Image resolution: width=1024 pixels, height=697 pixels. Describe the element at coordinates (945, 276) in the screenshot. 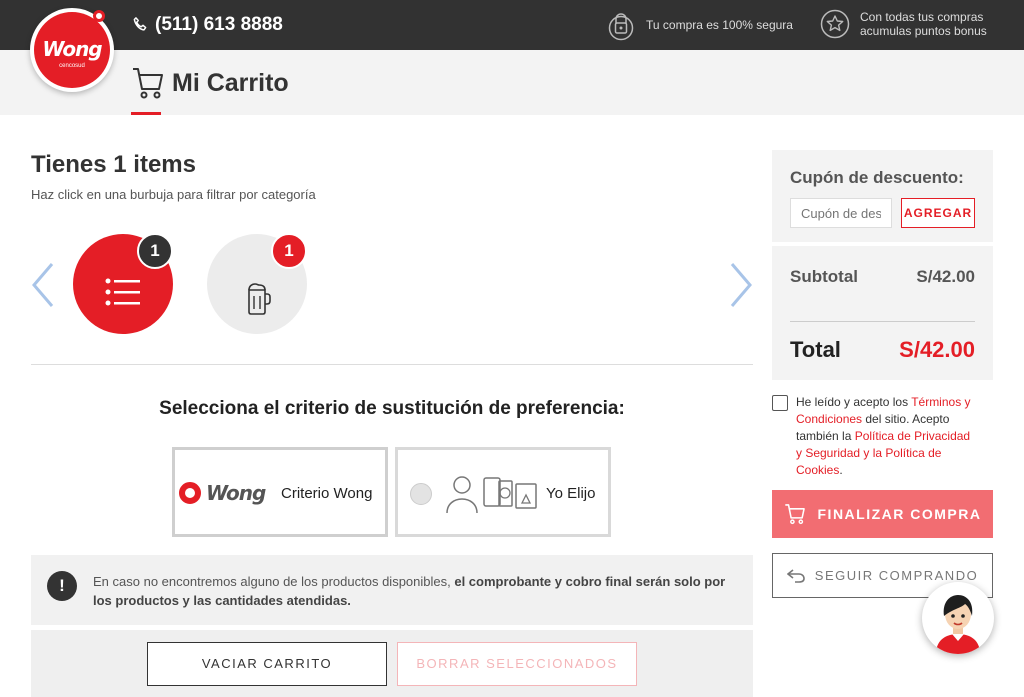

I see `subtotal-value: S/42.00` at that location.